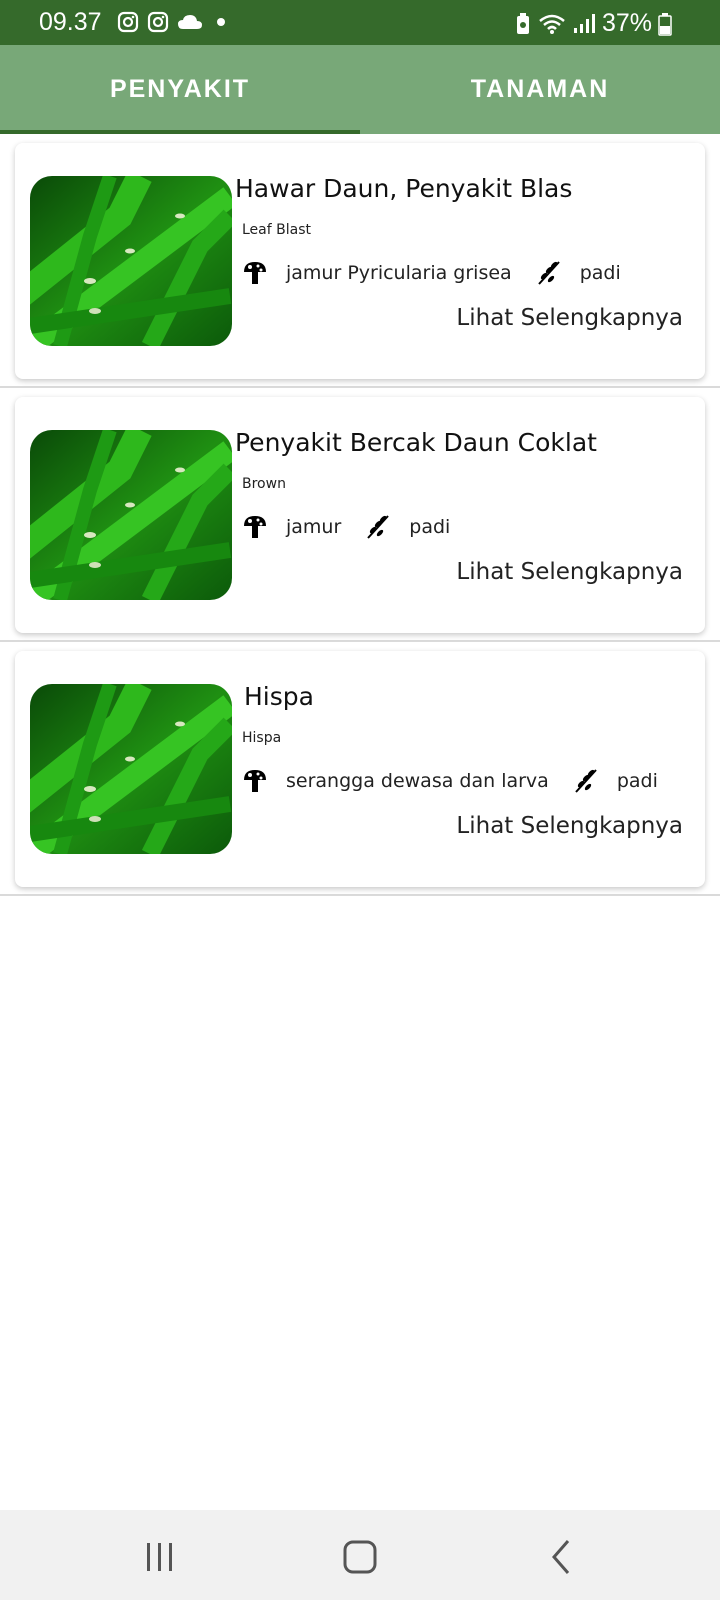 The height and width of the screenshot is (1600, 720). What do you see at coordinates (180, 89) in the screenshot?
I see `tab-penyakit: PENYAKIT` at bounding box center [180, 89].